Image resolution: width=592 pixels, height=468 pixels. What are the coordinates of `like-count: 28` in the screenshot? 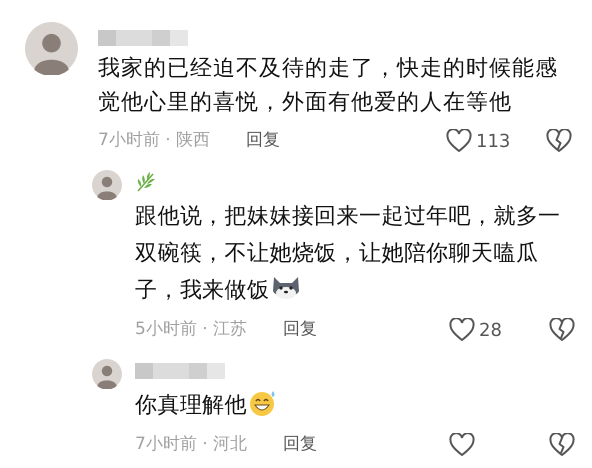 It's located at (491, 330).